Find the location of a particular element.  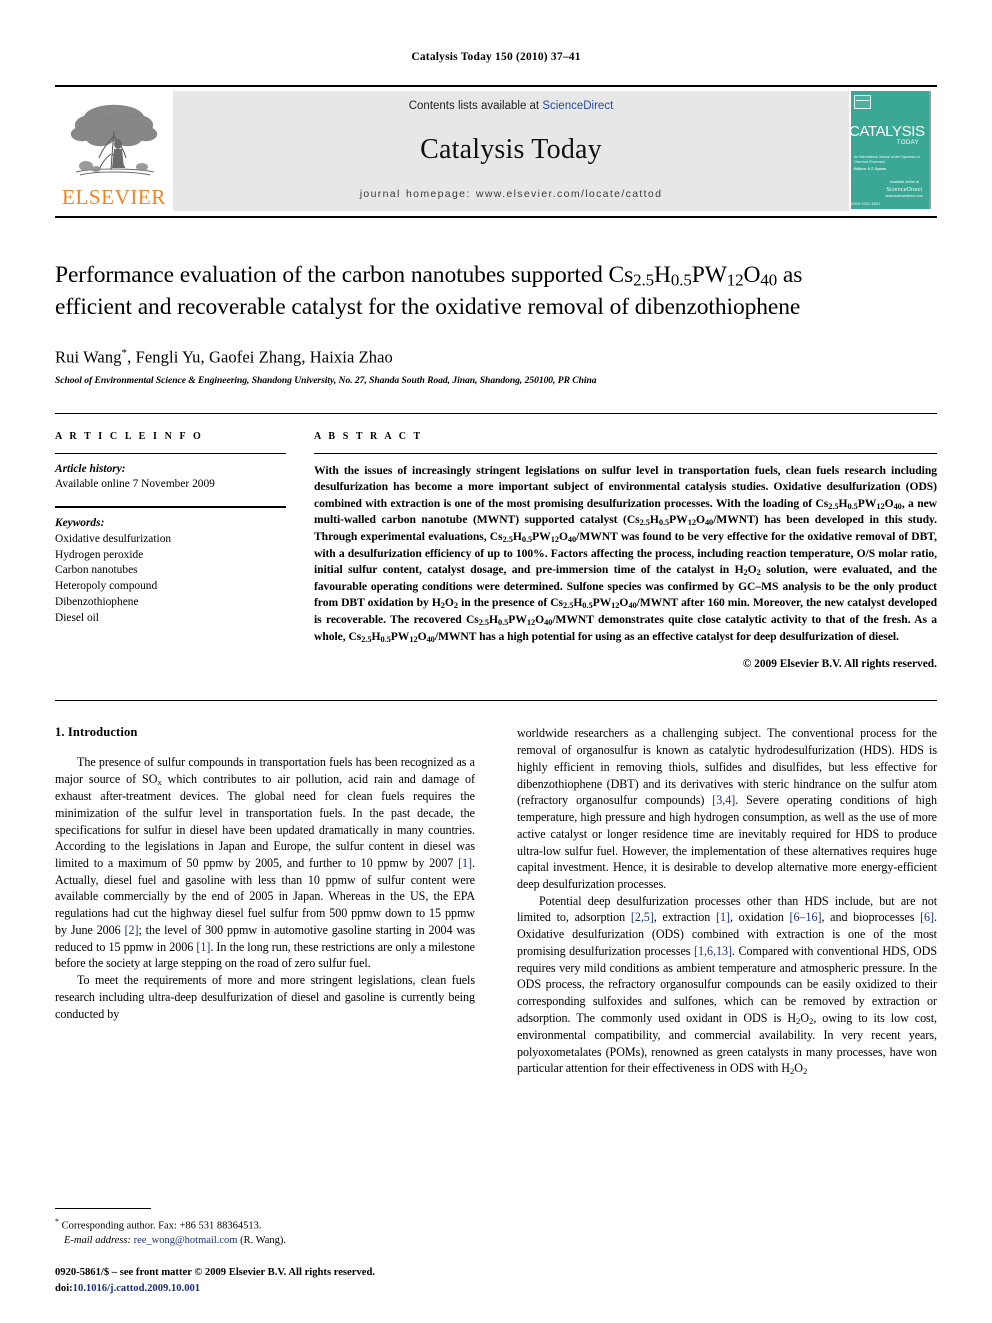

citation-link: [6] is located at coordinates (927, 917).